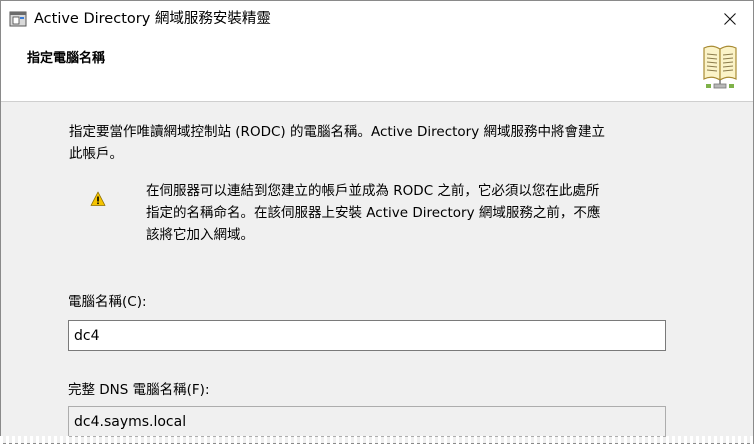 The height and width of the screenshot is (444, 754). I want to click on computer-name-label: 電腦名稱(C):, so click(107, 302).